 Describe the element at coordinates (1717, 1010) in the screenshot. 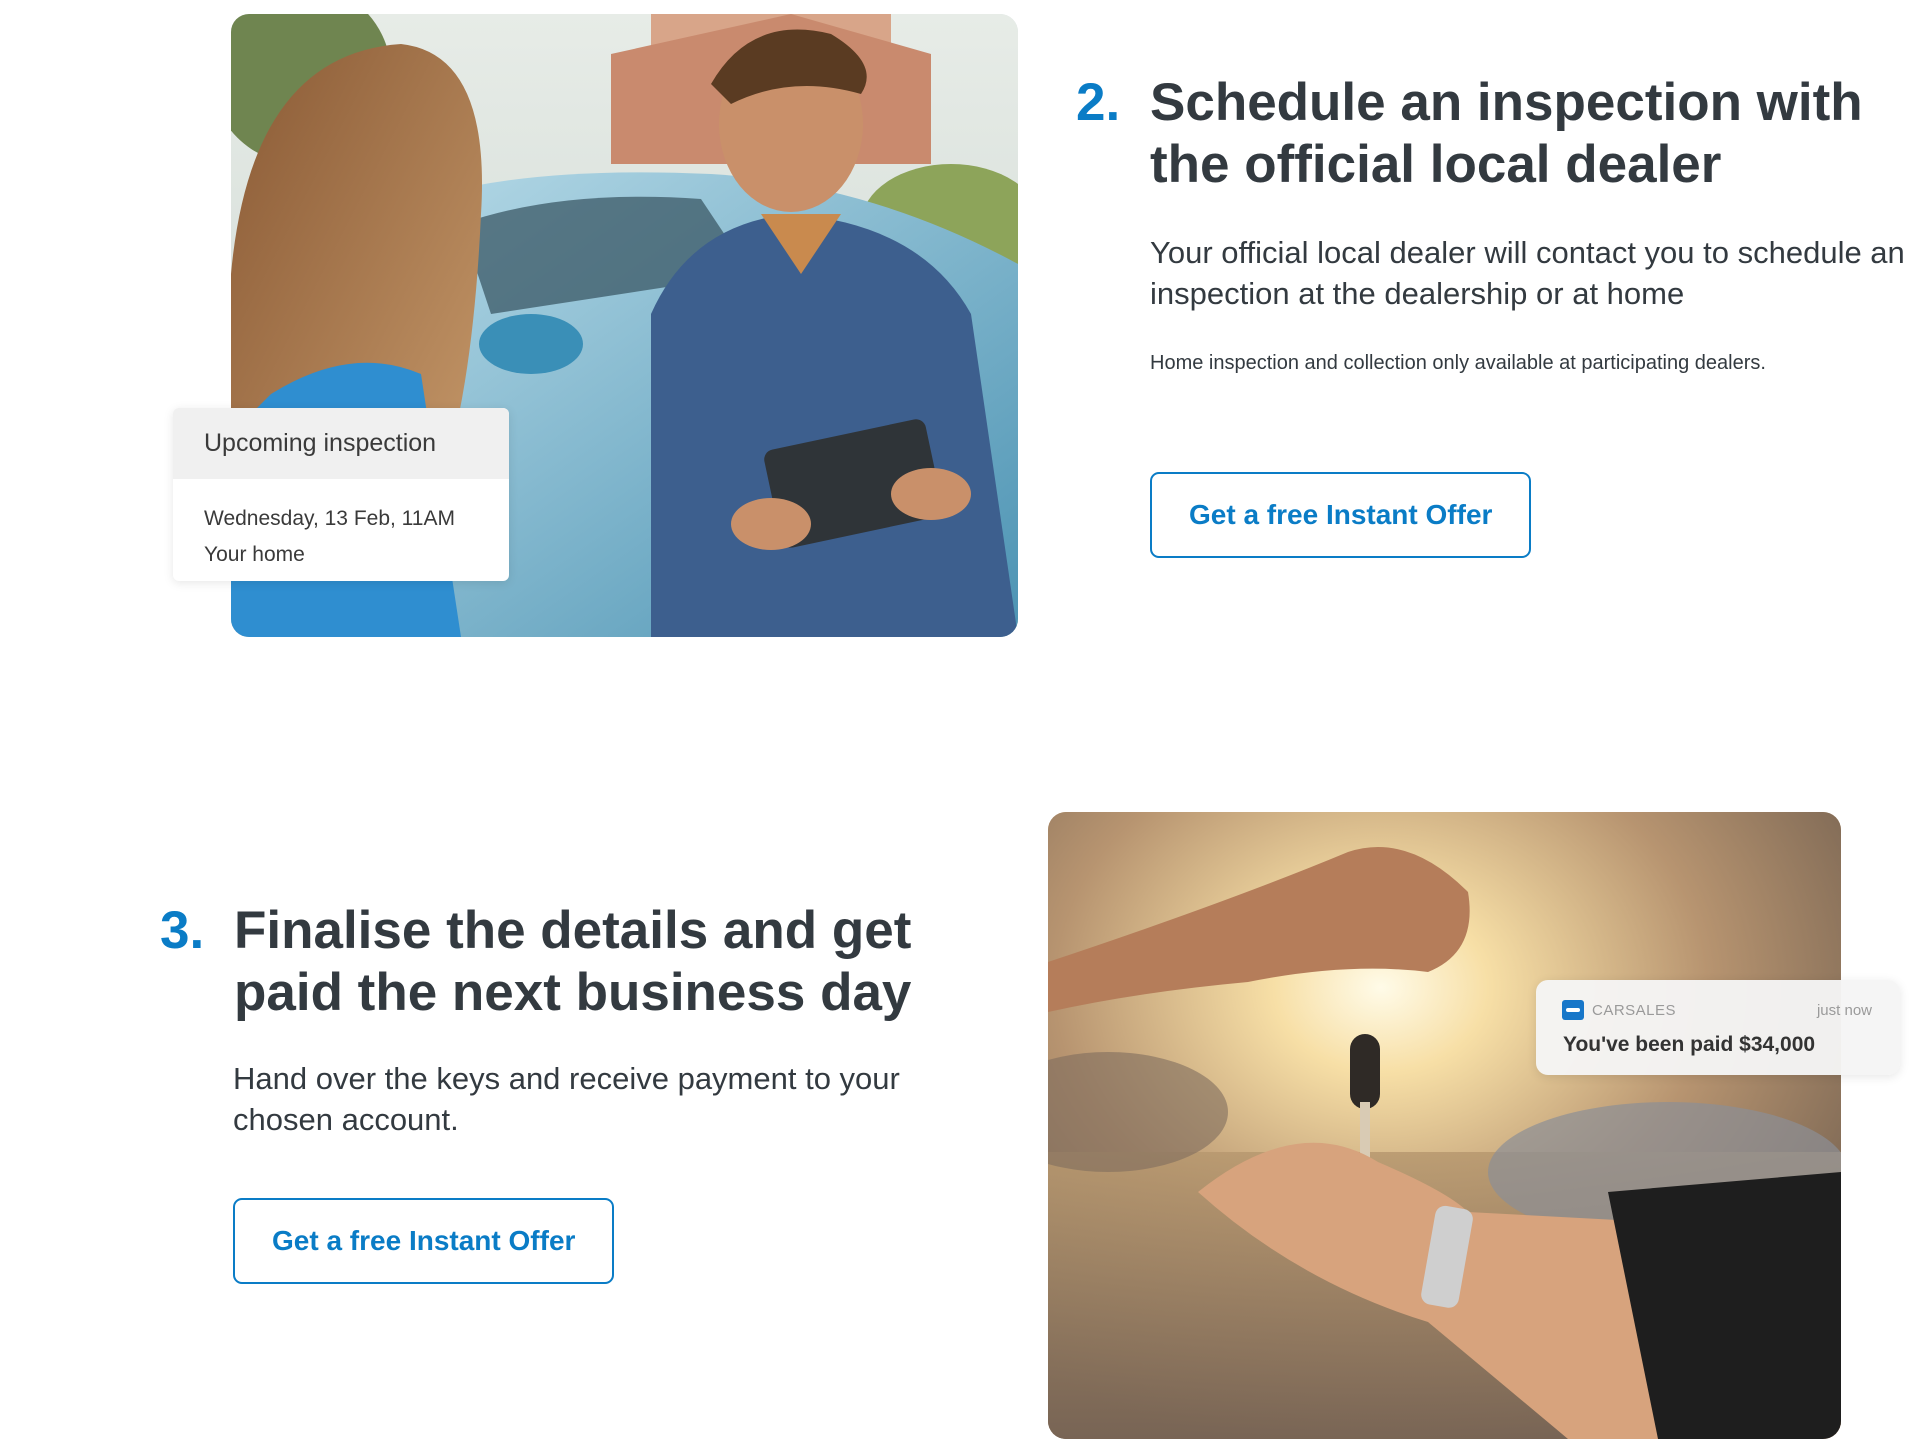

I see `notification-header: CARSALES just now` at that location.